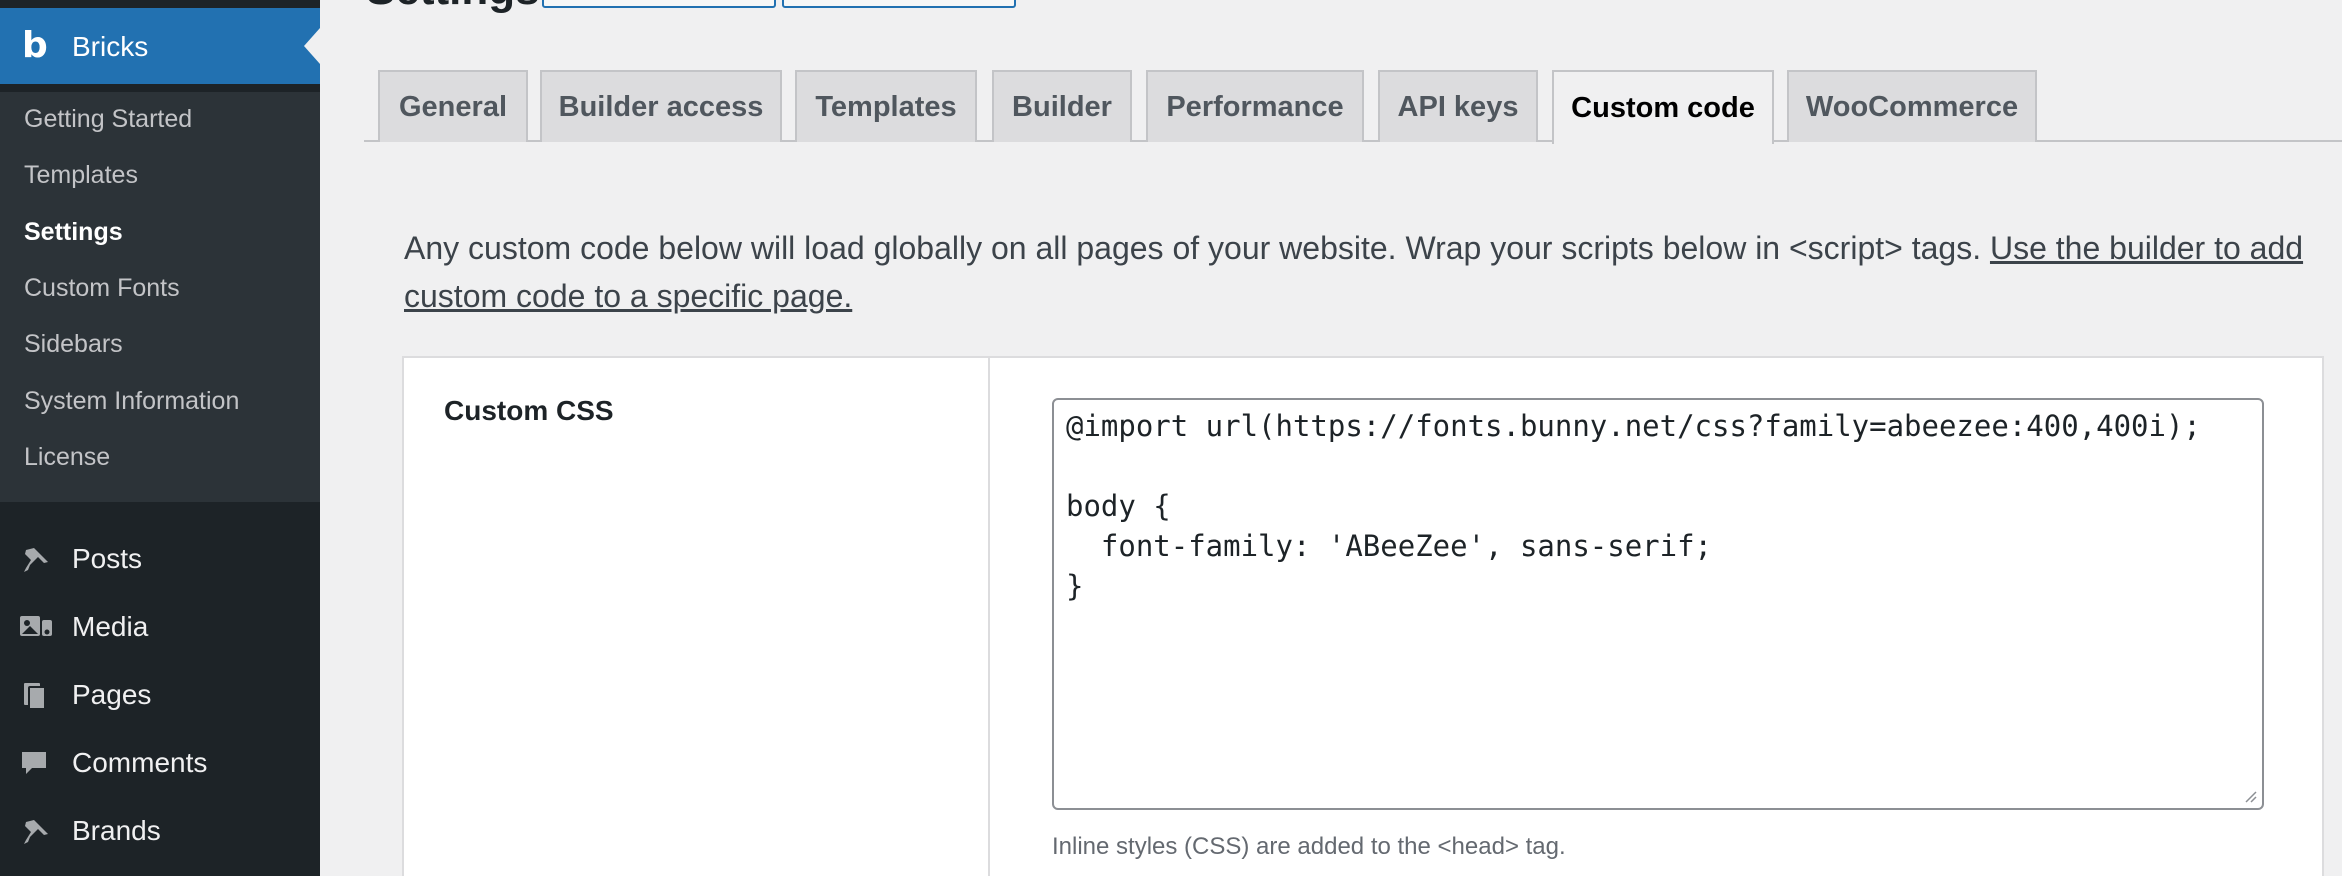 The height and width of the screenshot is (876, 2342). What do you see at coordinates (116, 830) in the screenshot?
I see `sidebar-item-label: Brands` at bounding box center [116, 830].